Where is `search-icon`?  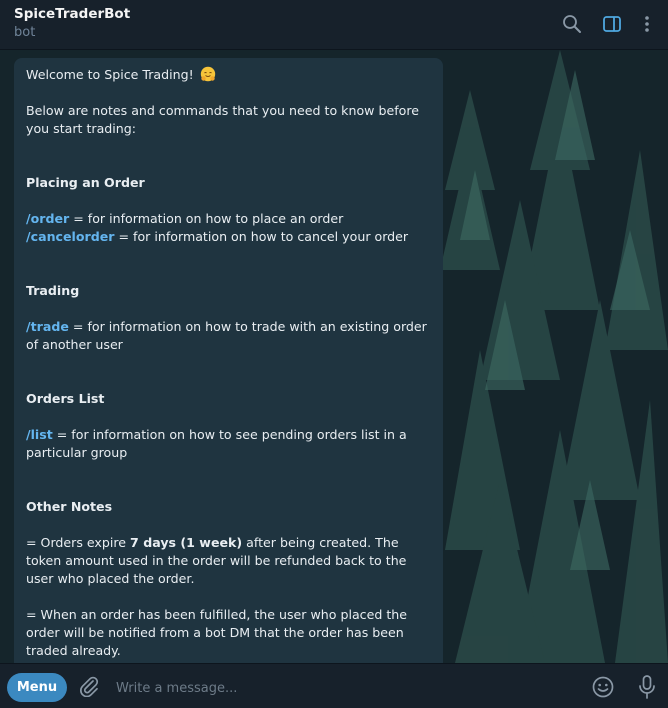
search-icon is located at coordinates (572, 24).